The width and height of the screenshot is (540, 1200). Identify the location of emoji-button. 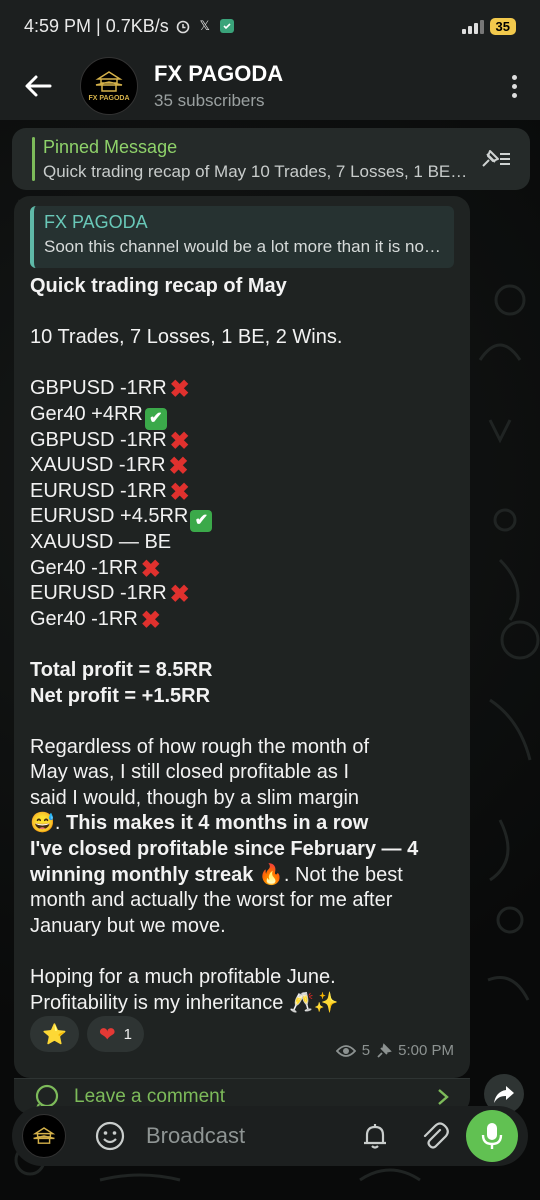
(110, 1136).